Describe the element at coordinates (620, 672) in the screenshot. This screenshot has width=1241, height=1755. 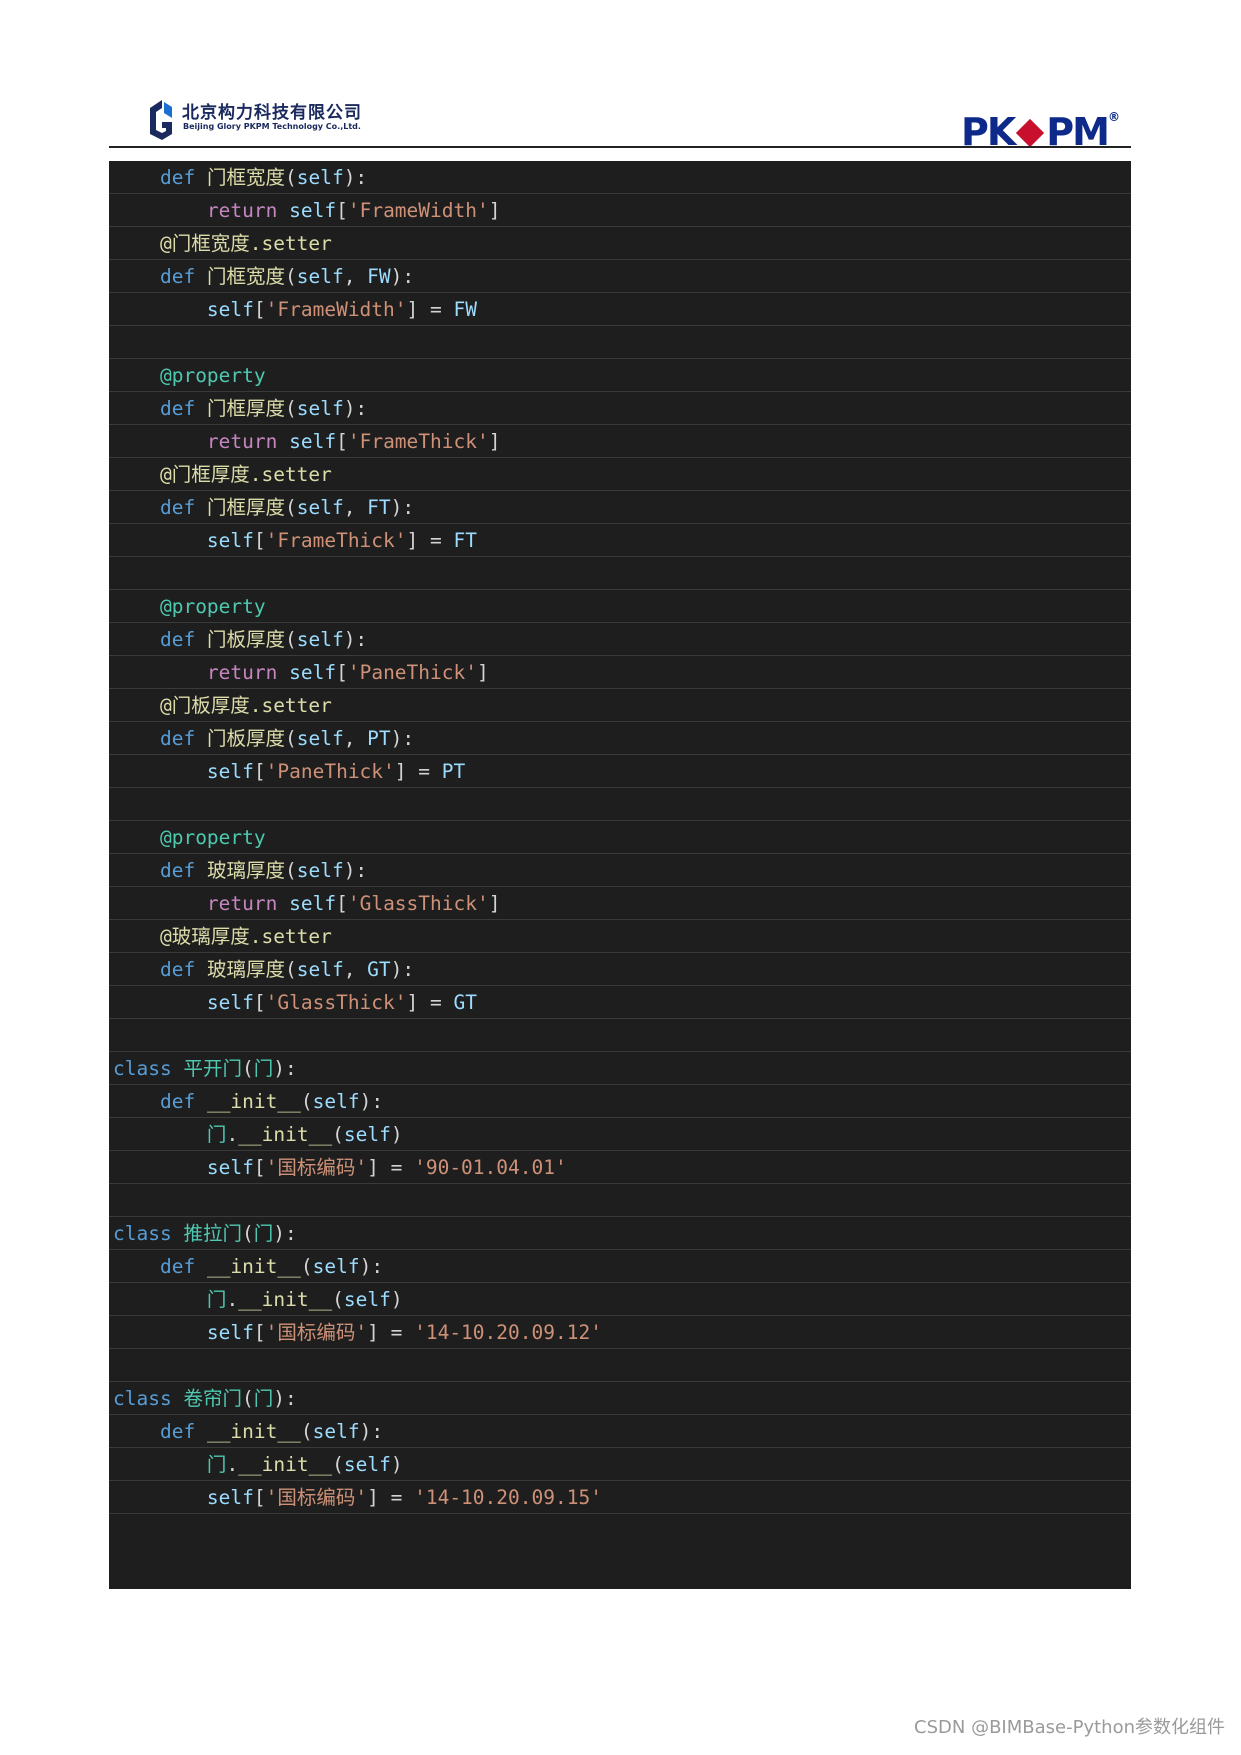
I see `code-line: return self['PaneThick']` at that location.